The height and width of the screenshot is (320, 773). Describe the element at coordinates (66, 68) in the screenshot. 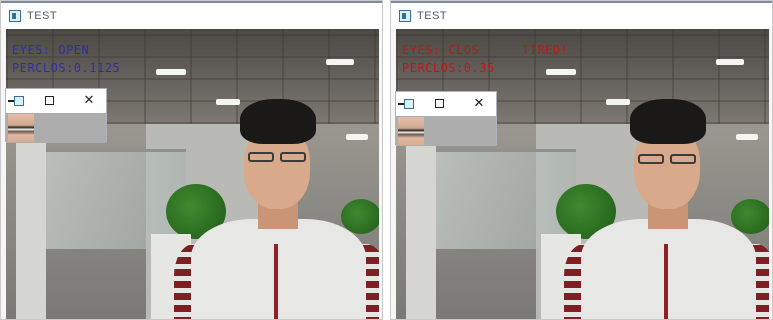

I see `perclos-text: PERCLOS:0.1125` at that location.